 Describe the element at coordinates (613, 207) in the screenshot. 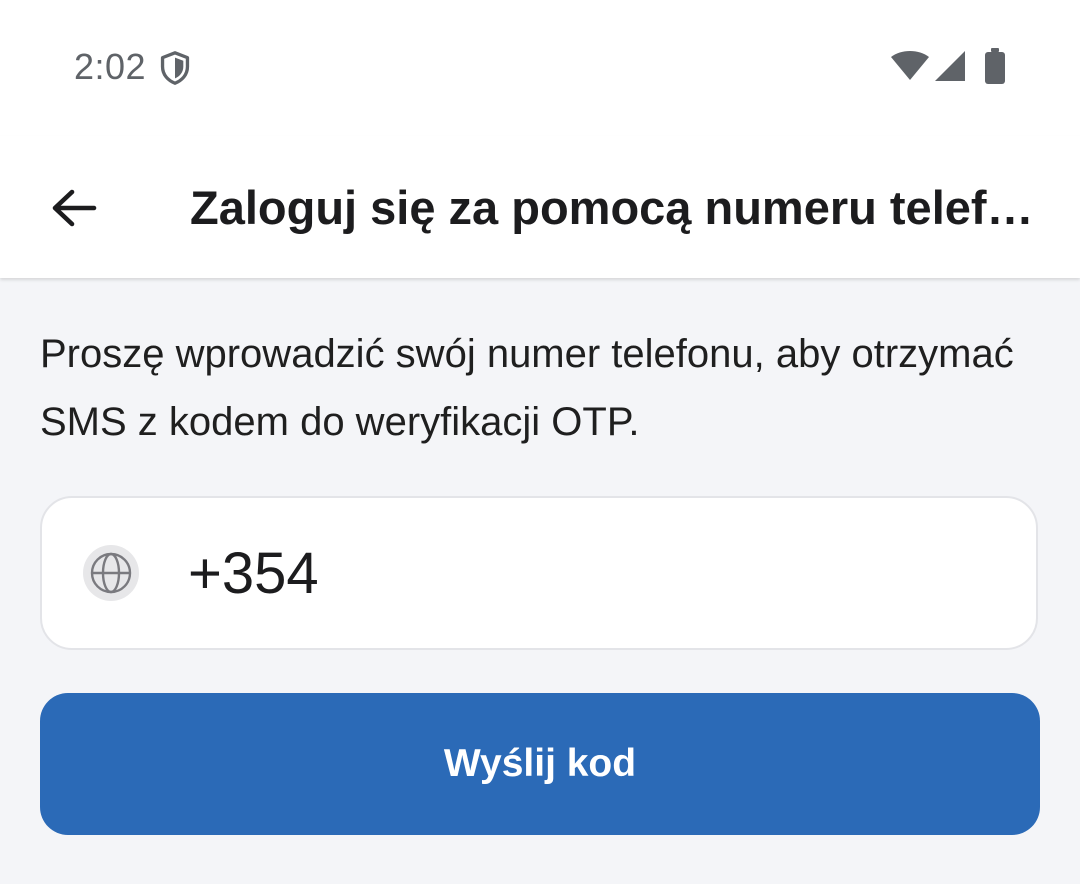

I see `page-title: Zaloguj się za pomocą numeru telefonu` at that location.